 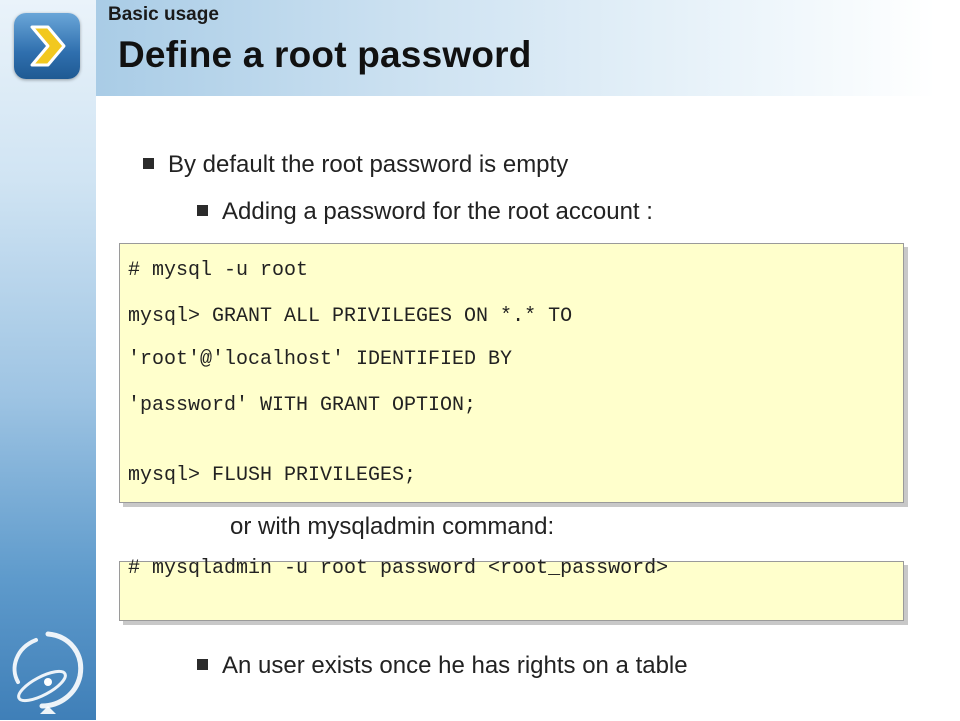 I want to click on chevron-right-icon, so click(x=47, y=46).